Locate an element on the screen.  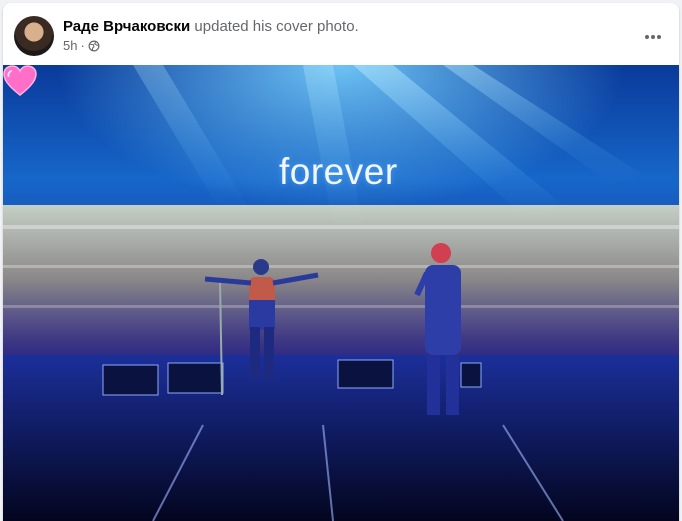
heart-icon is located at coordinates (20, 80).